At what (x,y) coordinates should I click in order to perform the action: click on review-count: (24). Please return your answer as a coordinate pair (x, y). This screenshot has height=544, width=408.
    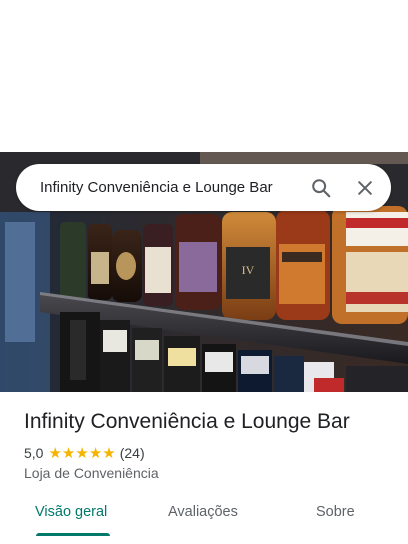
    Looking at the image, I should click on (132, 453).